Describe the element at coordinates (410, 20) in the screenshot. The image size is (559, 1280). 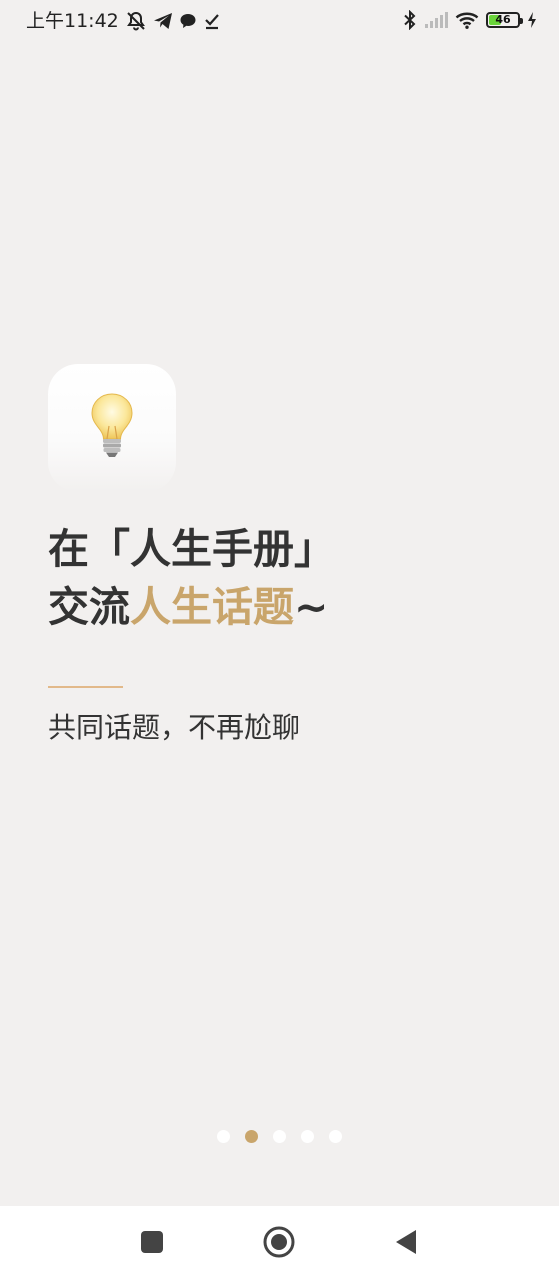
I see `bluetooth-icon` at that location.